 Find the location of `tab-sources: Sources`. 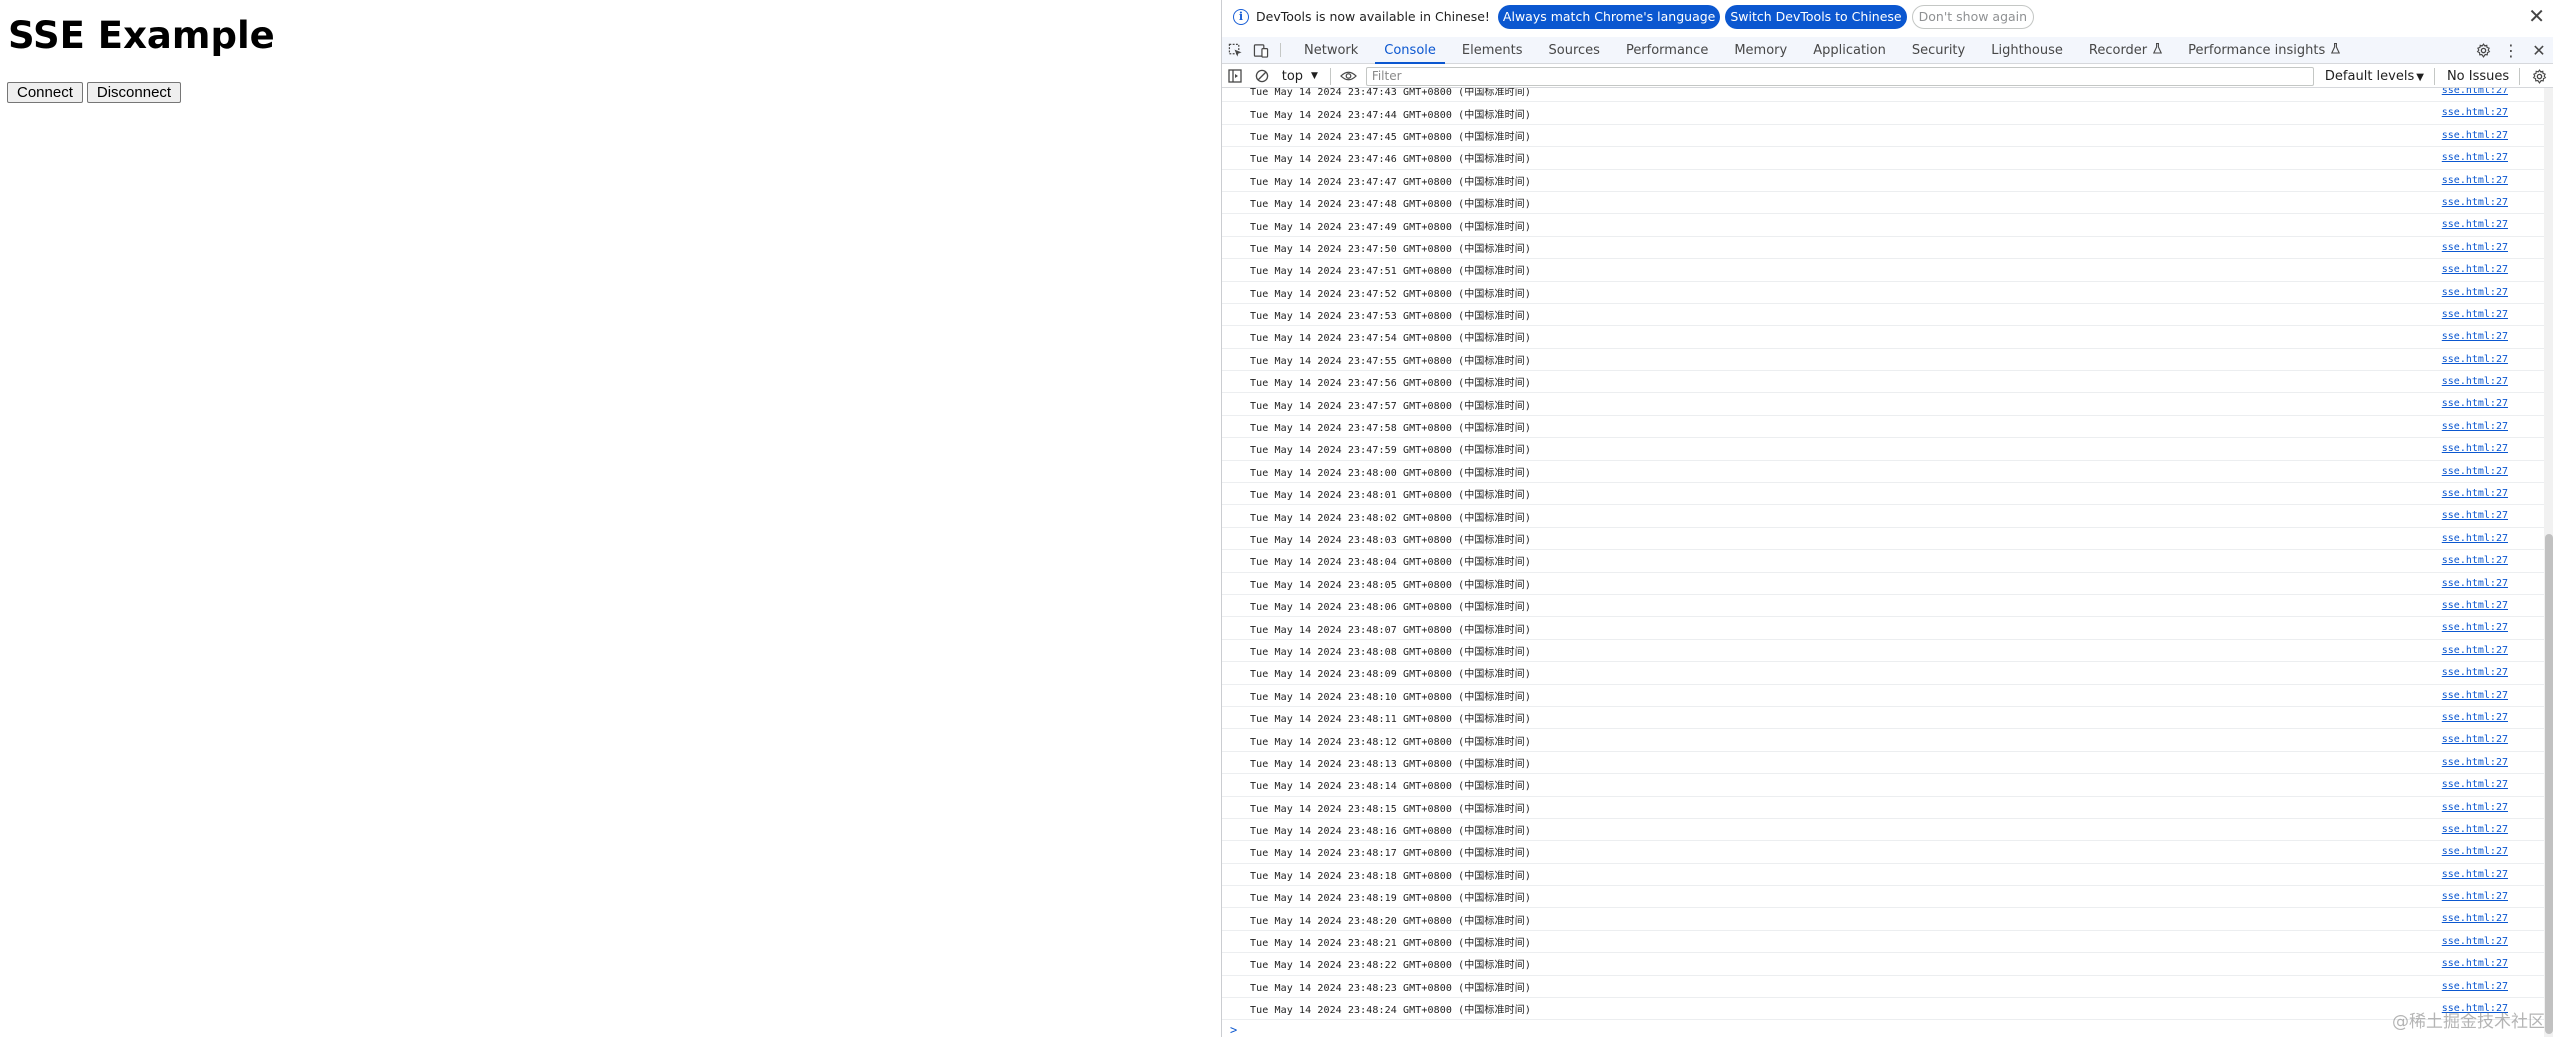

tab-sources: Sources is located at coordinates (1574, 50).